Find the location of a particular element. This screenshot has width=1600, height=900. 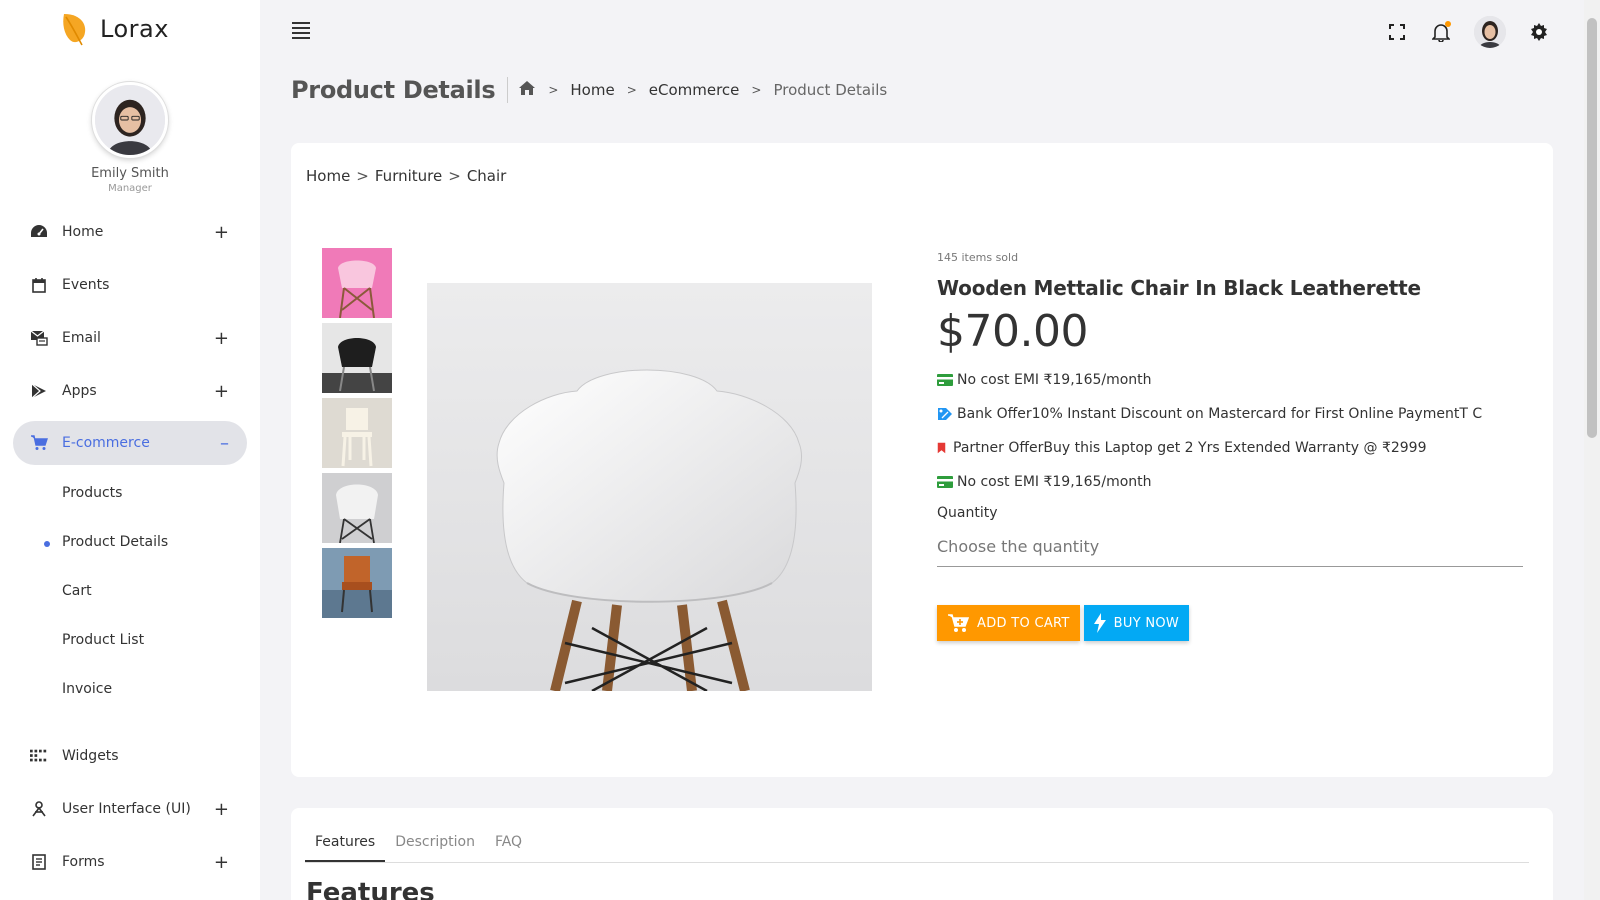

tab-description: Description is located at coordinates (435, 844).